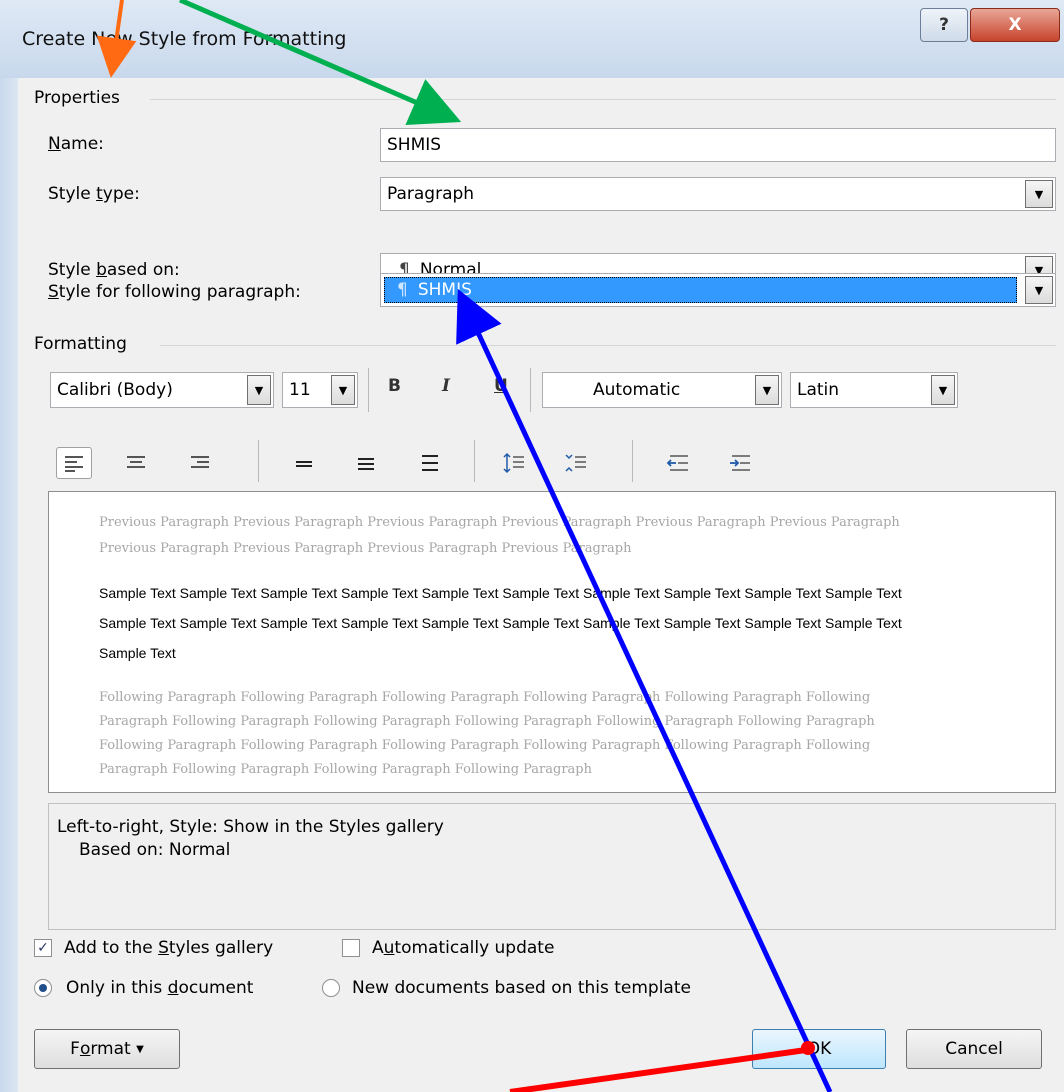 The width and height of the screenshot is (1064, 1092). Describe the element at coordinates (9, 585) in the screenshot. I see `window-border` at that location.